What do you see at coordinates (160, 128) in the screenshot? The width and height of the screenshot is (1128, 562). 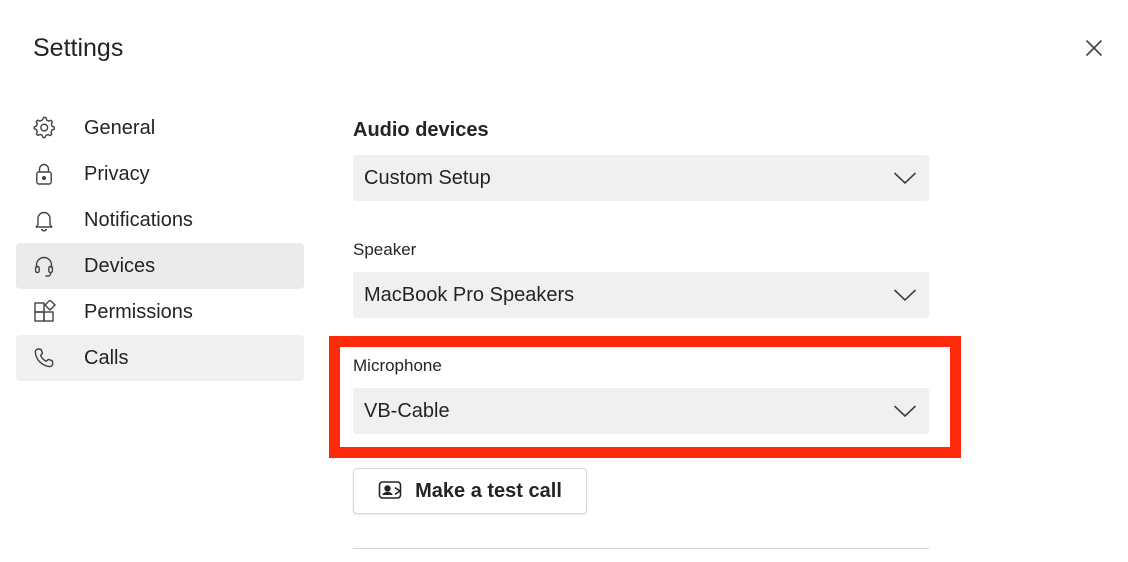 I see `sidebar-item-general: General` at bounding box center [160, 128].